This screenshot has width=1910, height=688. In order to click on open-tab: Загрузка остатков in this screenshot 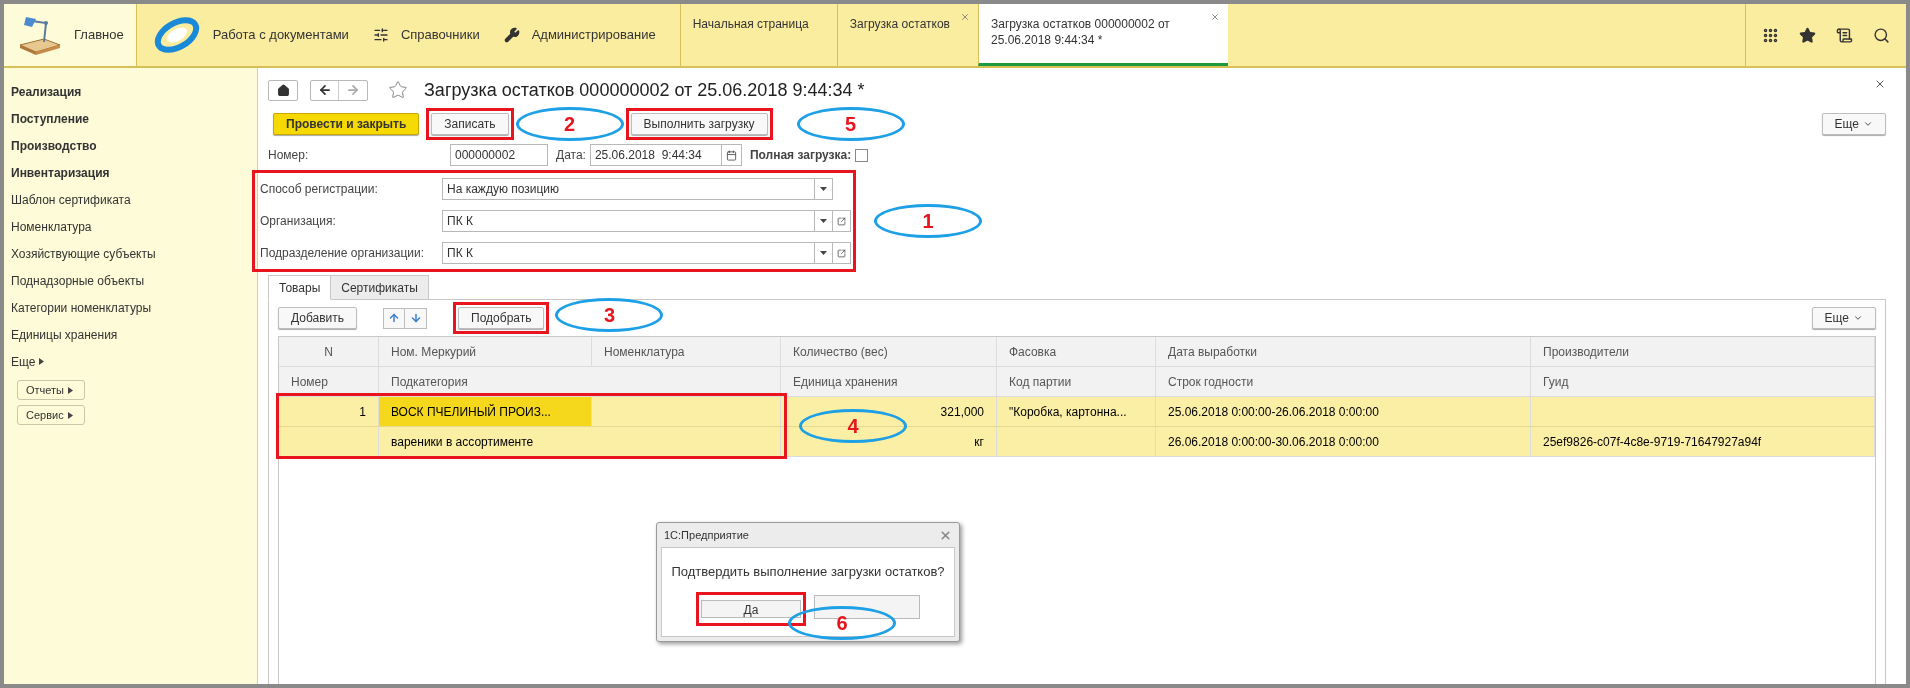, I will do `click(907, 35)`.